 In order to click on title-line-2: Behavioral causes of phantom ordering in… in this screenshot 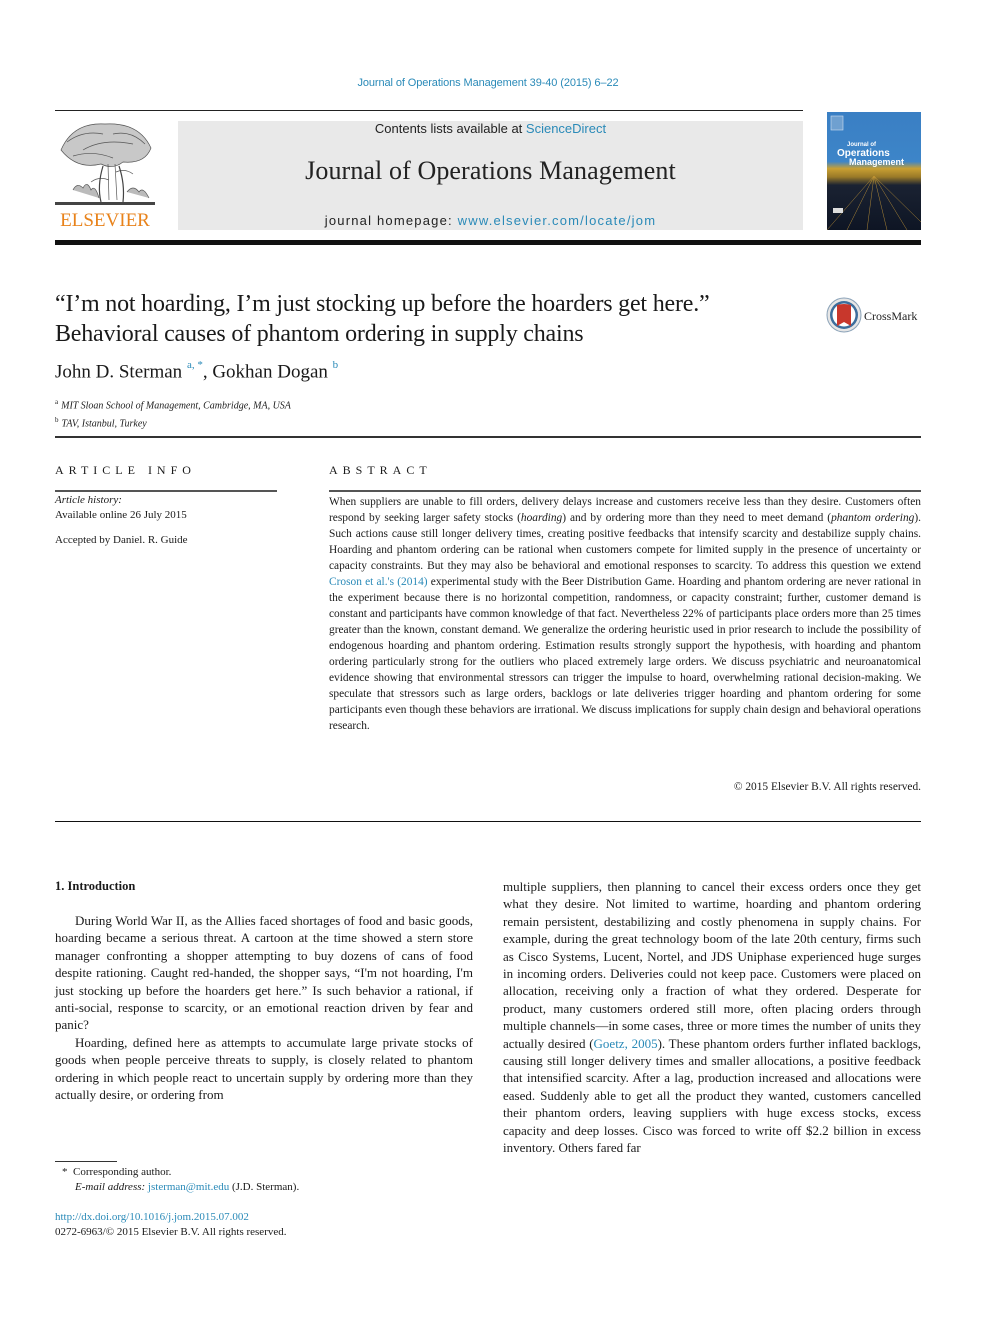, I will do `click(319, 334)`.